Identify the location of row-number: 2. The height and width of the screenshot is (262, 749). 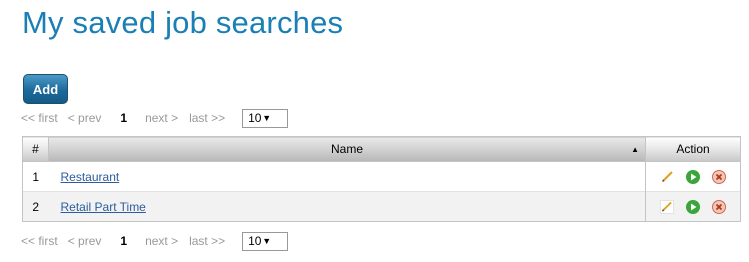
(35, 206).